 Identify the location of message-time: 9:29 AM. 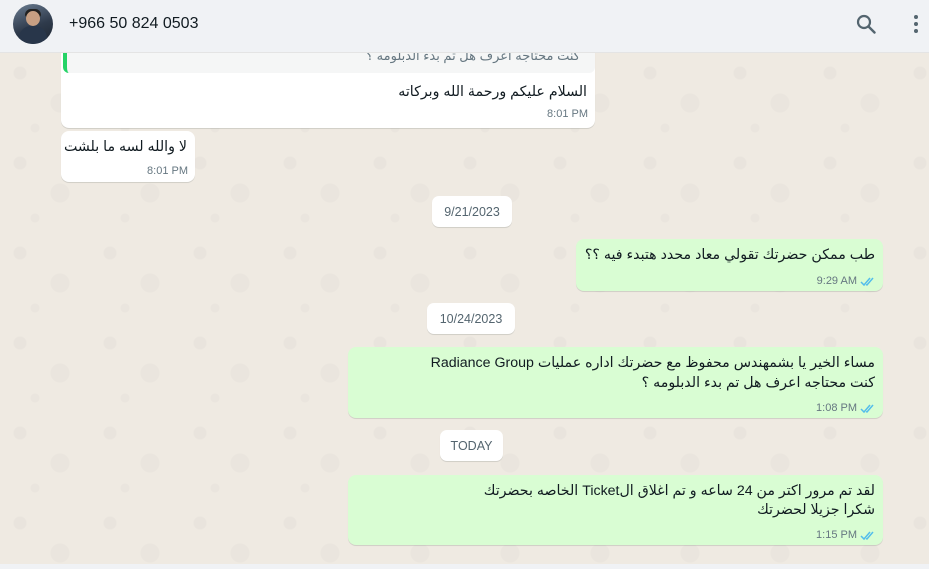
(836, 281).